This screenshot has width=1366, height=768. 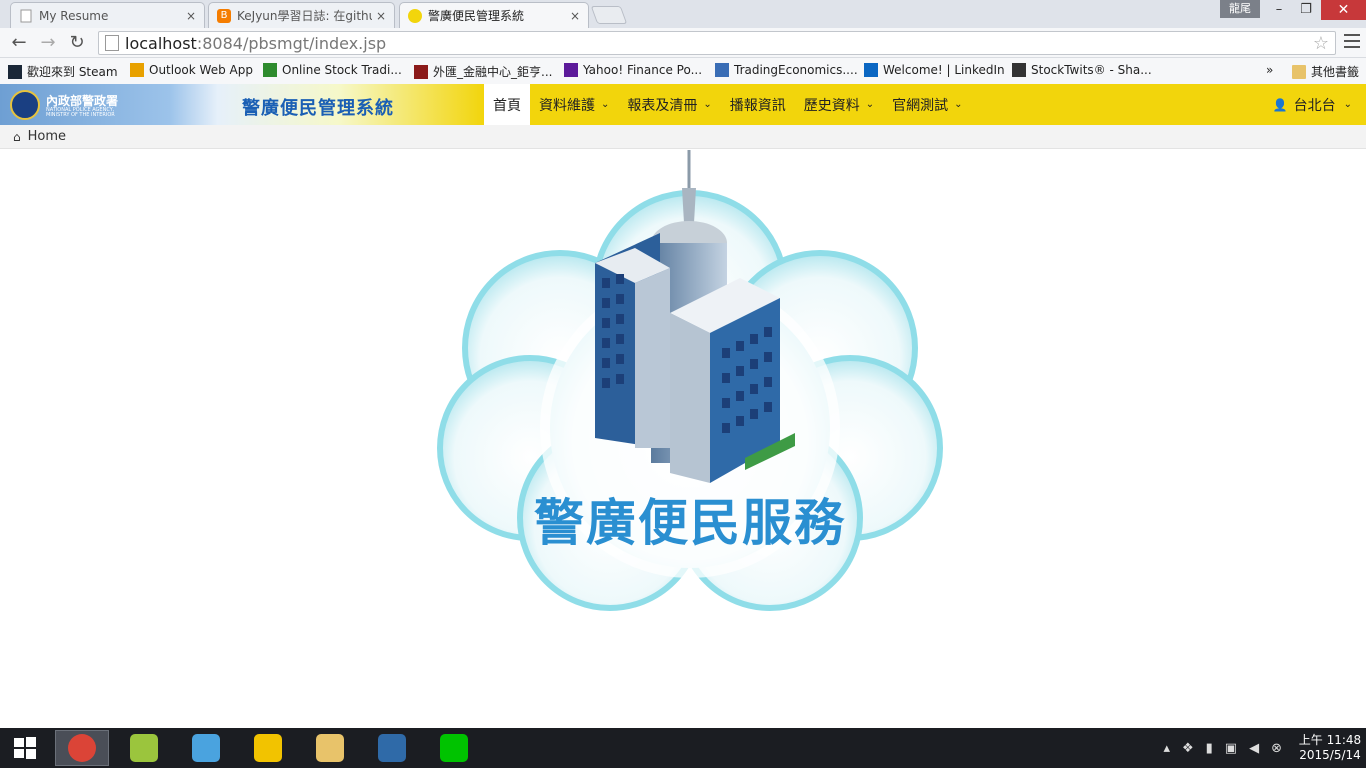 What do you see at coordinates (476, 16) in the screenshot?
I see `tab-title: 警廣便民管理系統` at bounding box center [476, 16].